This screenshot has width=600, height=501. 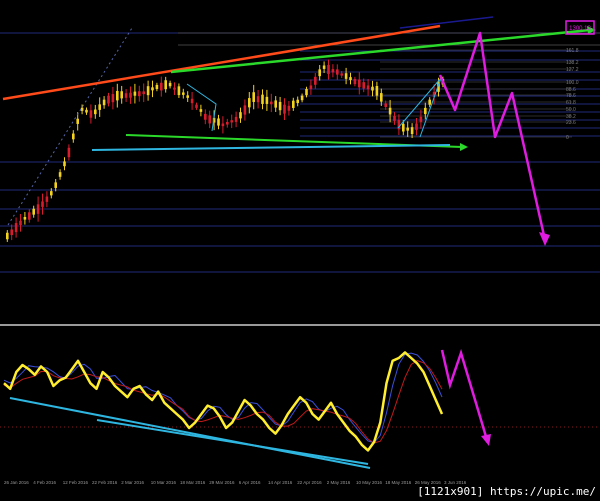 I want to click on watermark: [1121x901] https://upic.me/, so click(x=506, y=491).